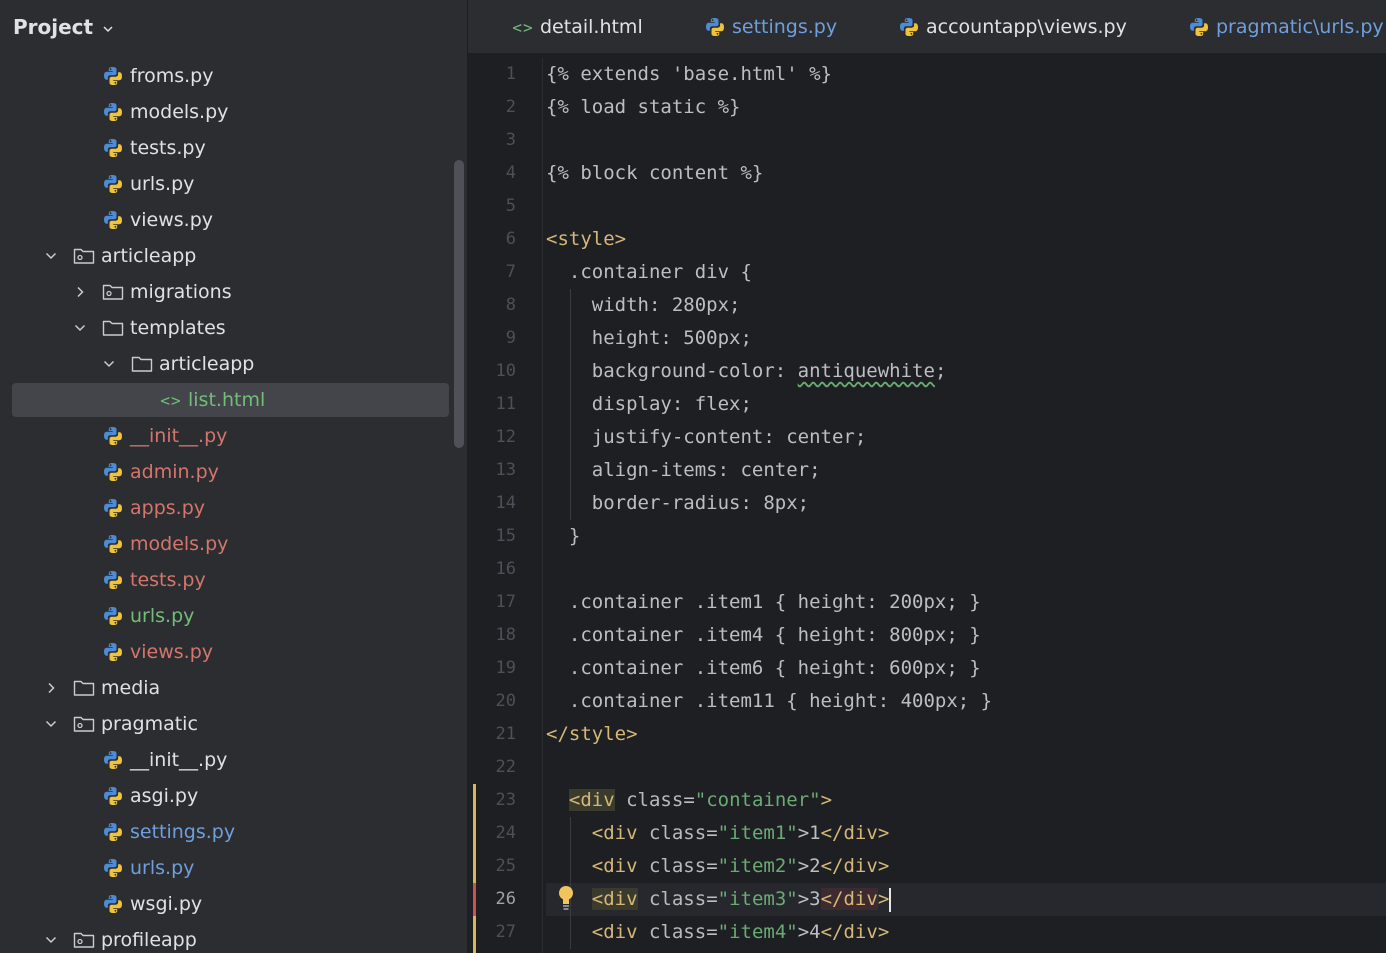 The width and height of the screenshot is (1386, 953). What do you see at coordinates (966, 74) in the screenshot?
I see `code-line: {% extends 'base.html' %}` at bounding box center [966, 74].